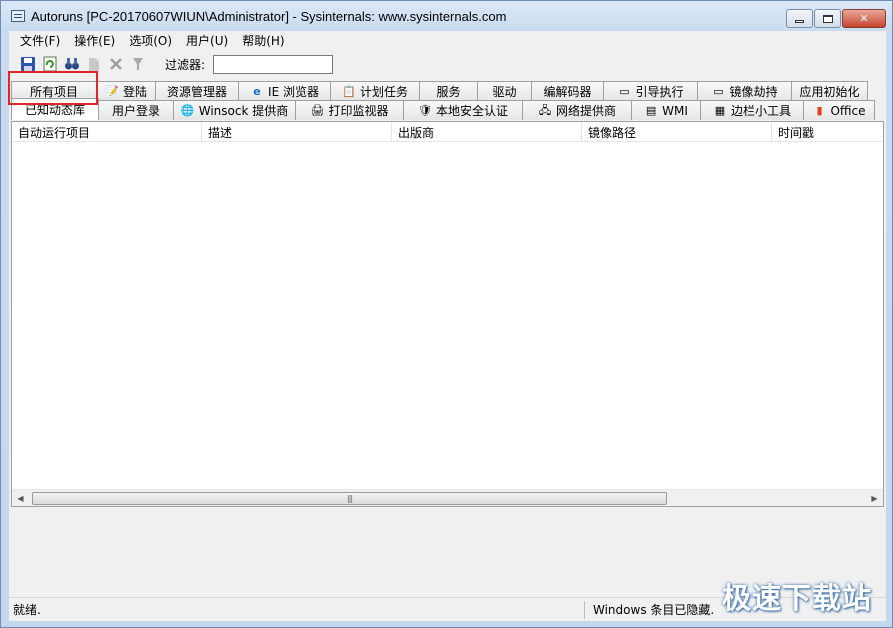 This screenshot has height=628, width=893. What do you see at coordinates (375, 91) in the screenshot?
I see `tab-scheduled-tasks: 📋 计划任务` at bounding box center [375, 91].